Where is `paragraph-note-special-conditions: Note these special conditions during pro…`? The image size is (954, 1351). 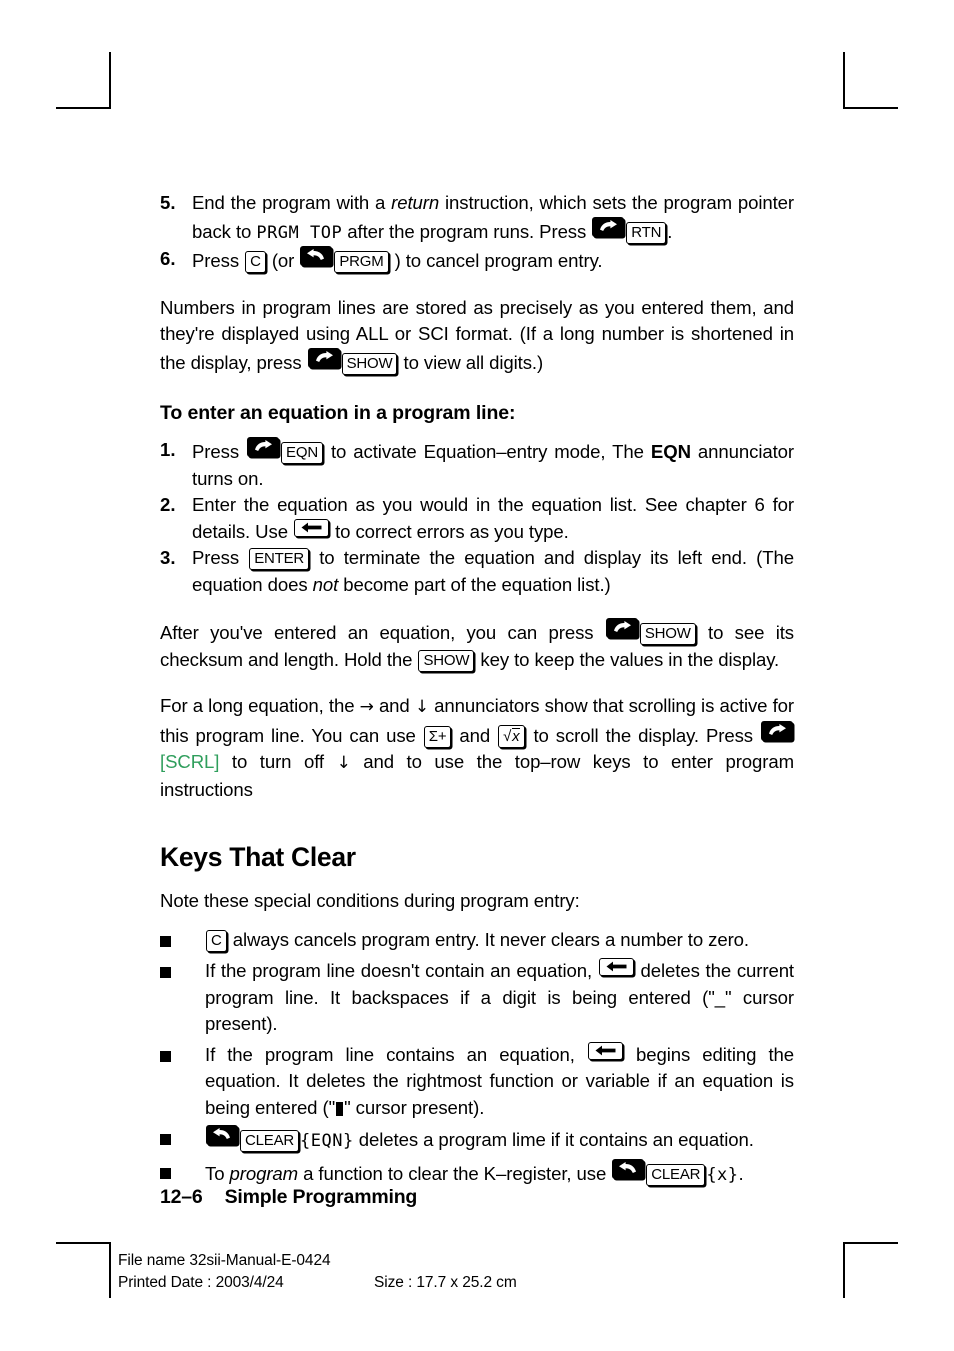
paragraph-note-special-conditions: Note these special conditions during pro… is located at coordinates (370, 901).